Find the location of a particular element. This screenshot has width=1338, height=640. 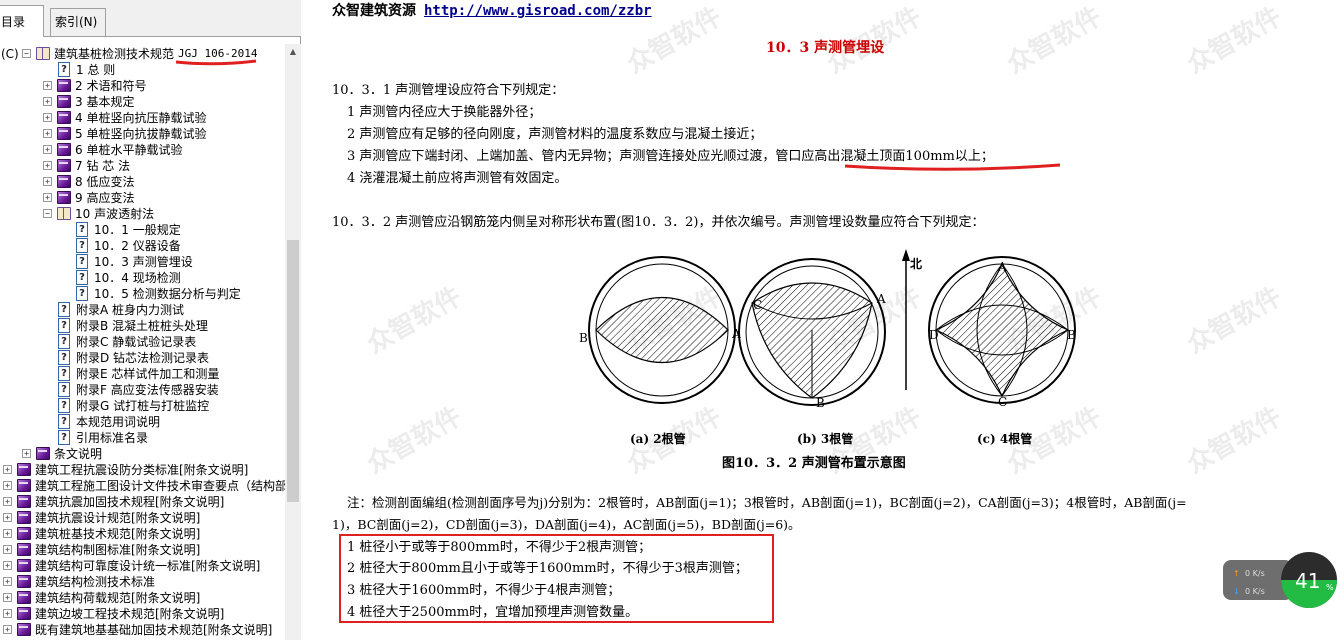

download-speed: 0 K/s is located at coordinates (1255, 591).